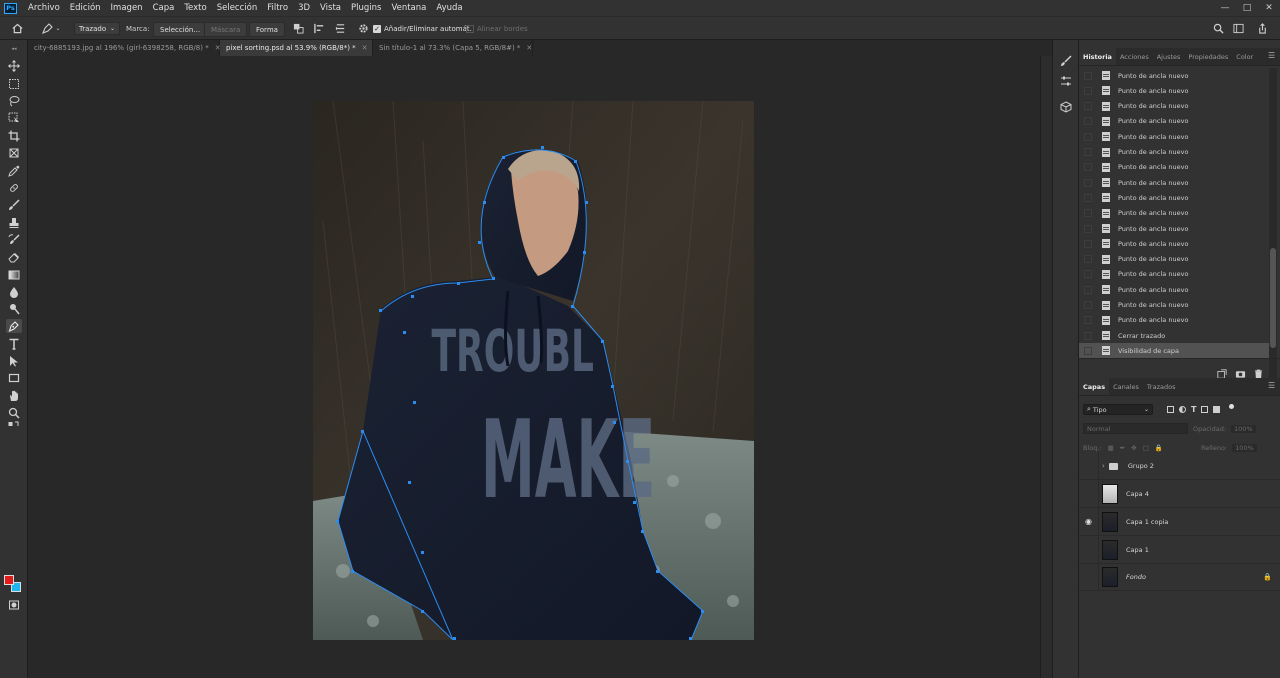 This screenshot has height=678, width=1280. I want to click on forma-button: Forma, so click(267, 29).